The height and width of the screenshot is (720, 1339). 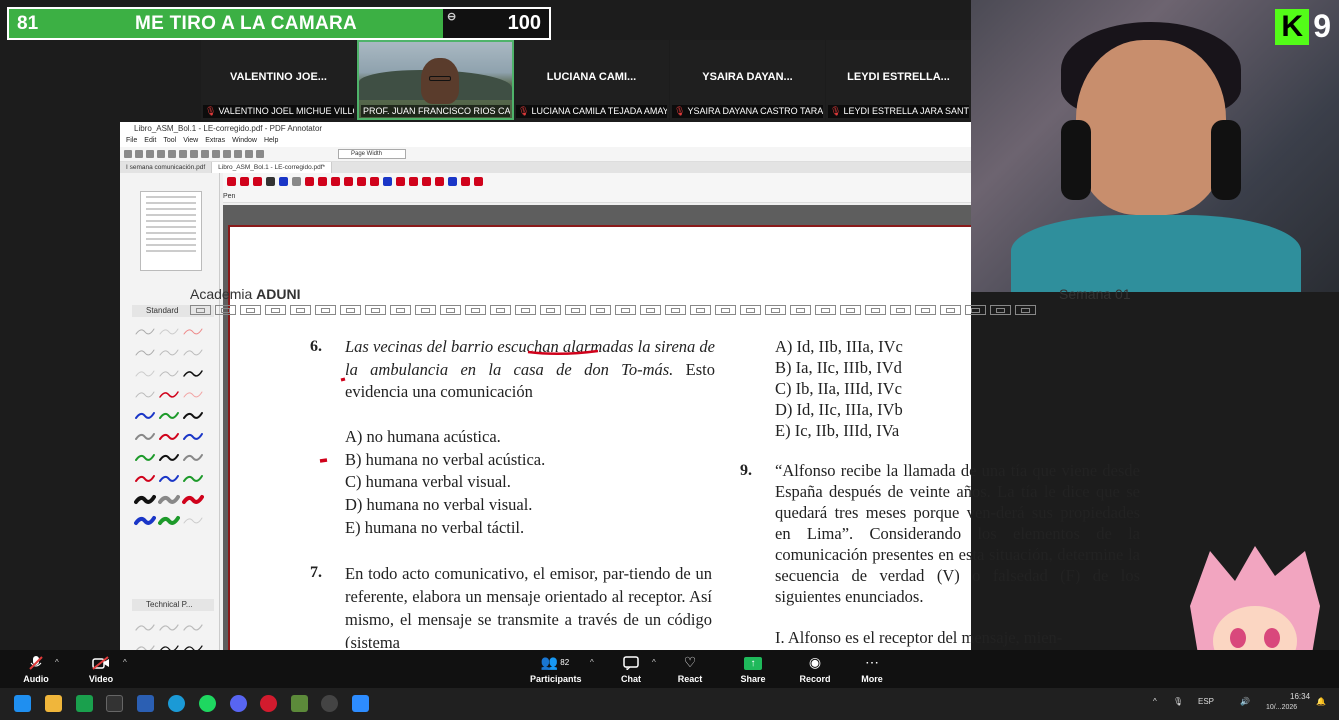 I want to click on share-button: ↑ Share, so click(x=753, y=669).